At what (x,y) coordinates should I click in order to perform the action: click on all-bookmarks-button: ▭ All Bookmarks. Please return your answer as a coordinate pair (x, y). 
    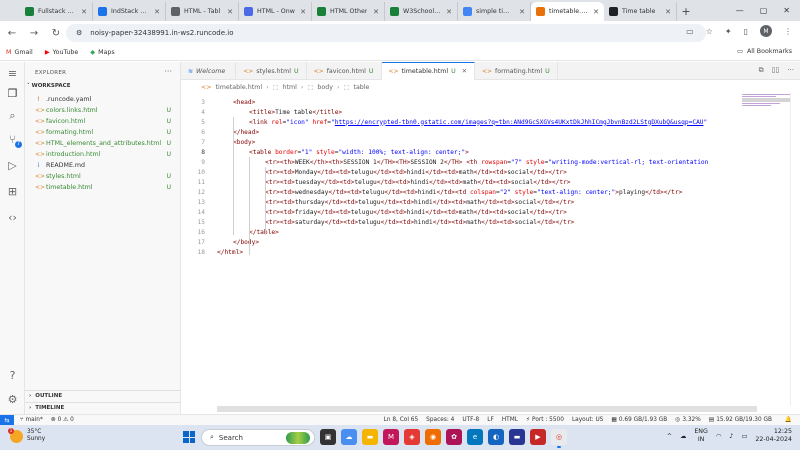
    Looking at the image, I should click on (764, 51).